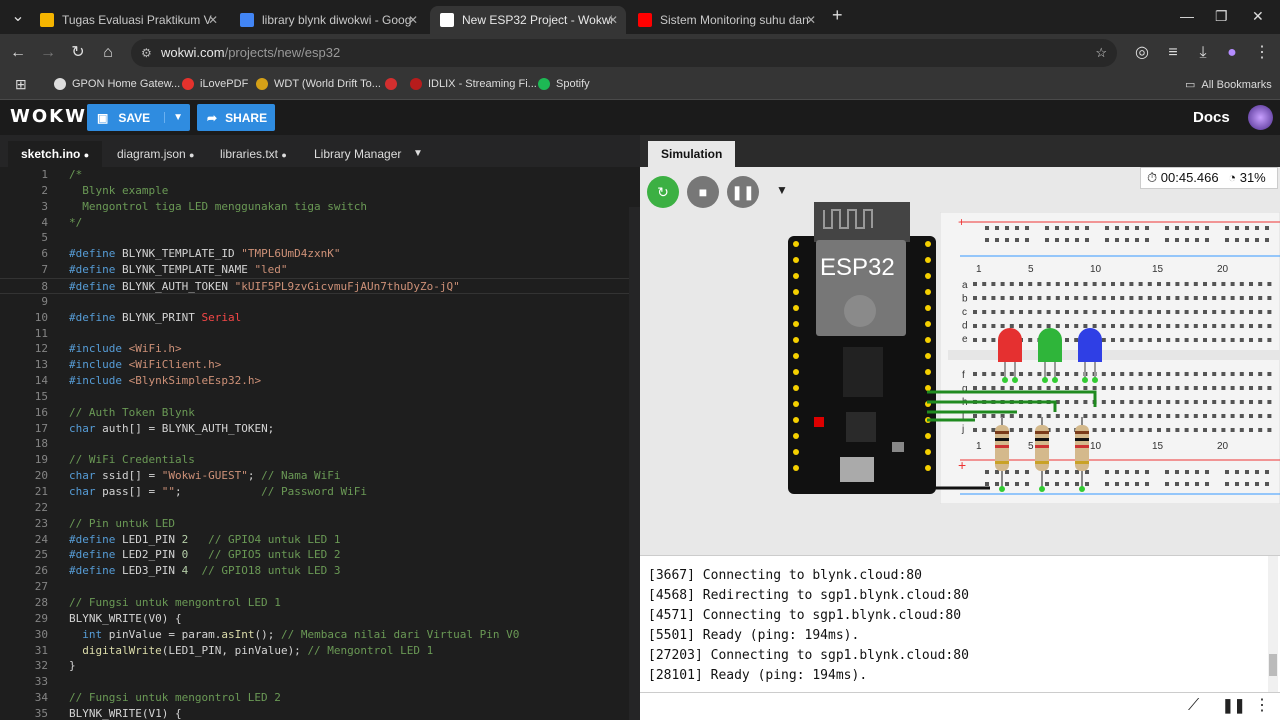 This screenshot has width=1280, height=720. I want to click on code-line: 5, so click(320, 238).